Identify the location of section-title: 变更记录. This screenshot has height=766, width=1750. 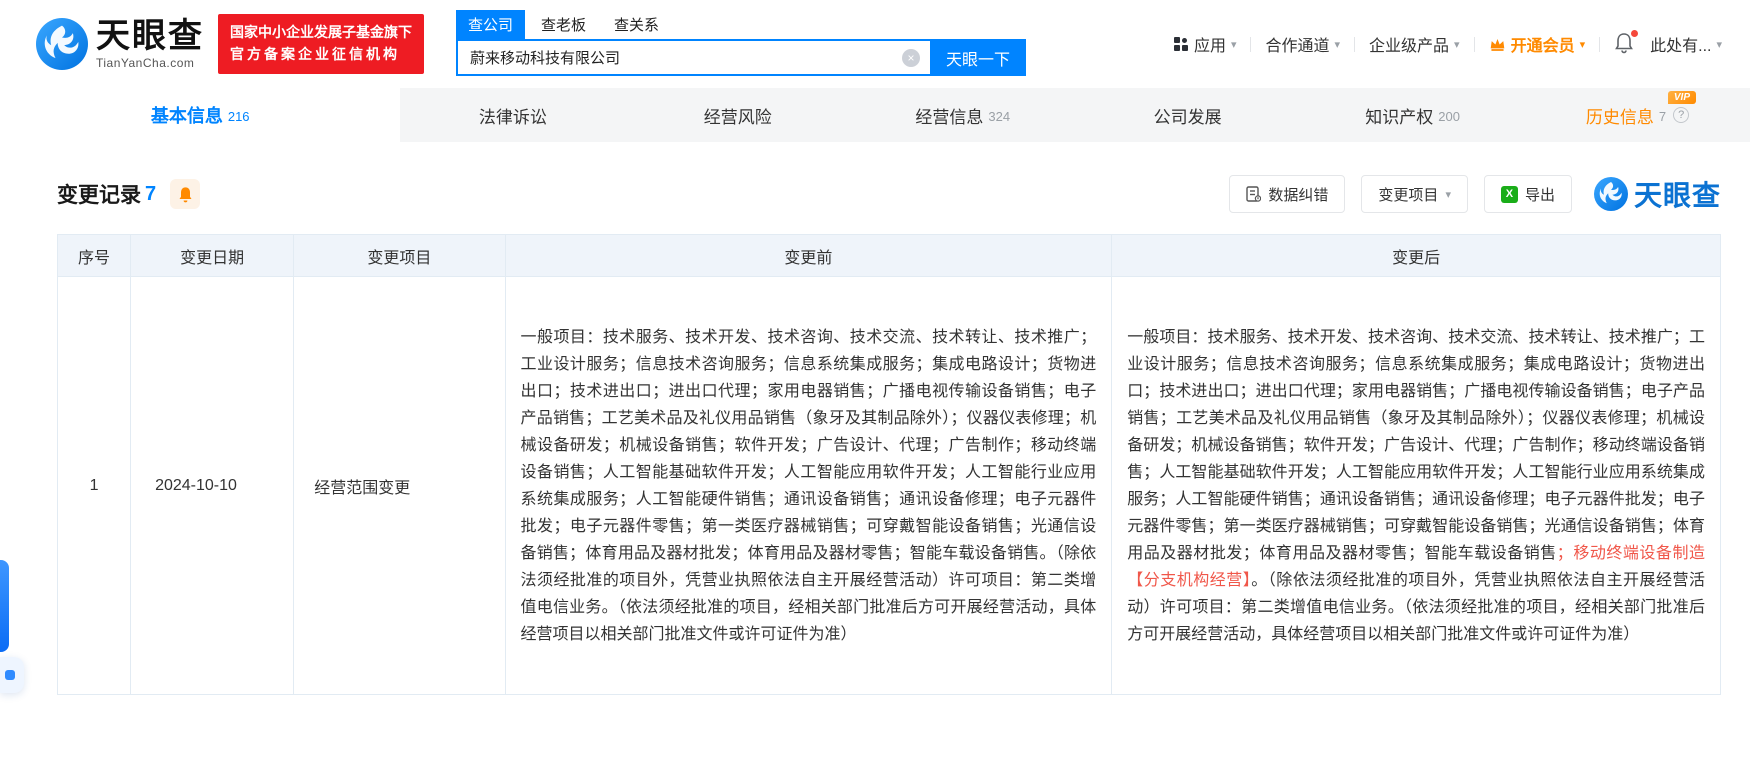
(99, 195).